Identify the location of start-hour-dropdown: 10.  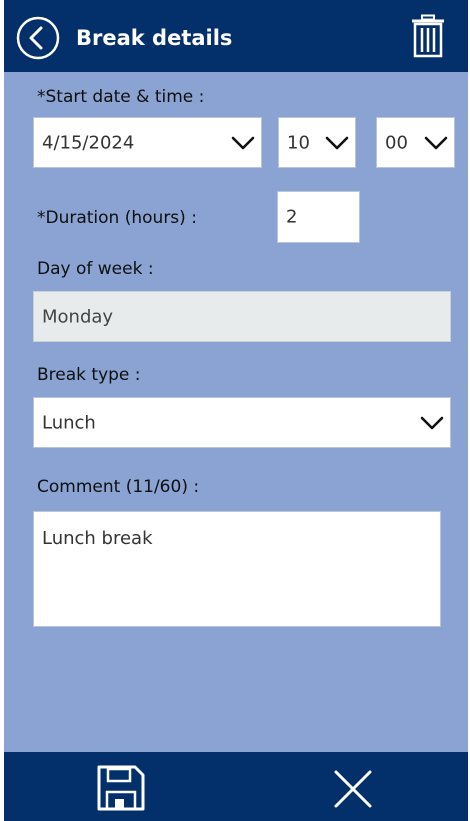
(317, 142).